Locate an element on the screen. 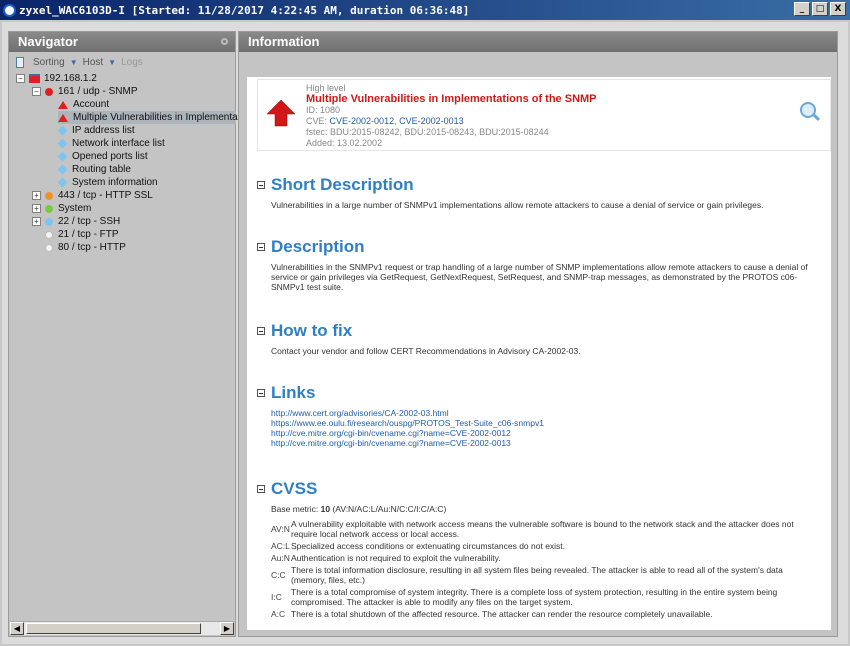 This screenshot has width=850, height=646. tree-item-ip-list: IP address list is located at coordinates (96, 130).